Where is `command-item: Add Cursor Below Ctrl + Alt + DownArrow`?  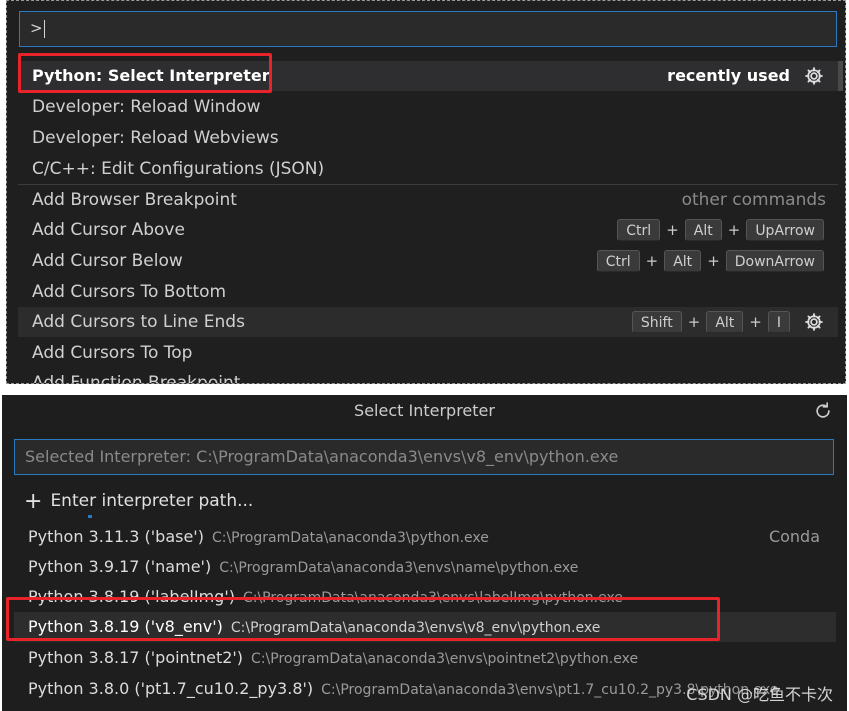 command-item: Add Cursor Below Ctrl + Alt + DownArrow is located at coordinates (428, 261).